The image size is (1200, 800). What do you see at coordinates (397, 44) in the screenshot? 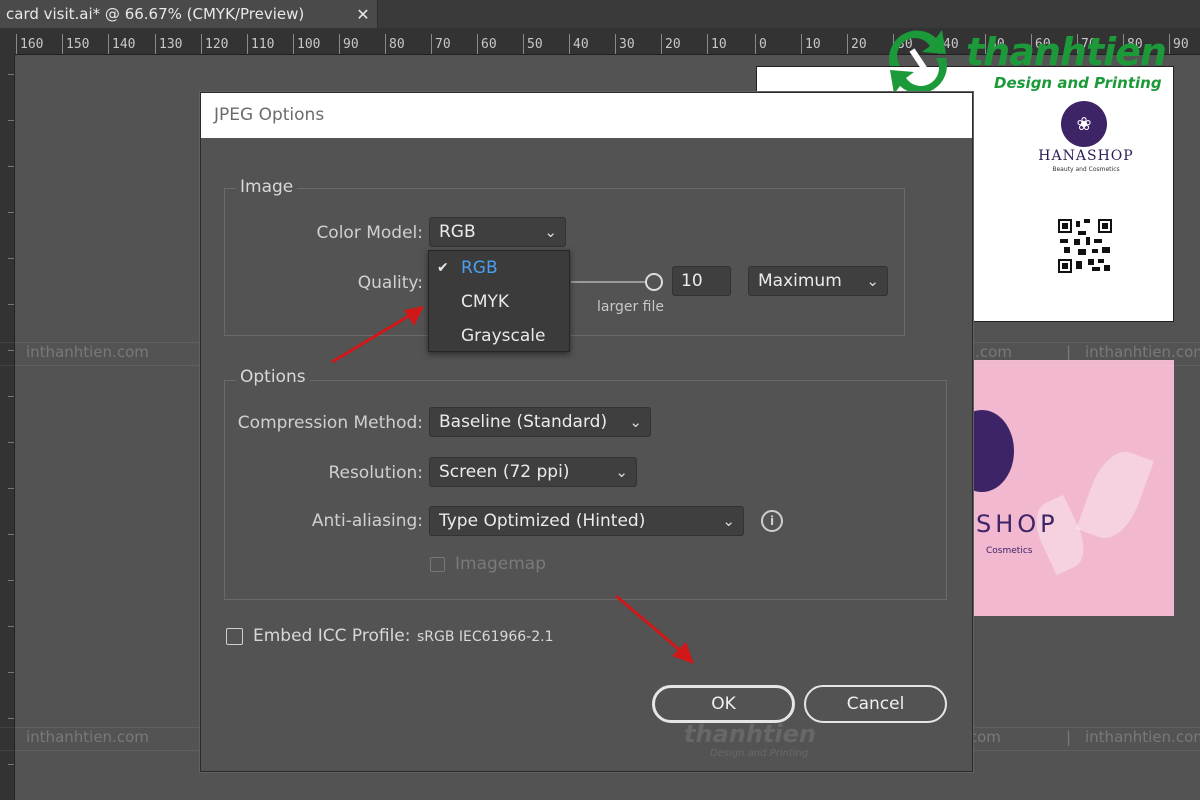
I see `ruler-label: 80` at bounding box center [397, 44].